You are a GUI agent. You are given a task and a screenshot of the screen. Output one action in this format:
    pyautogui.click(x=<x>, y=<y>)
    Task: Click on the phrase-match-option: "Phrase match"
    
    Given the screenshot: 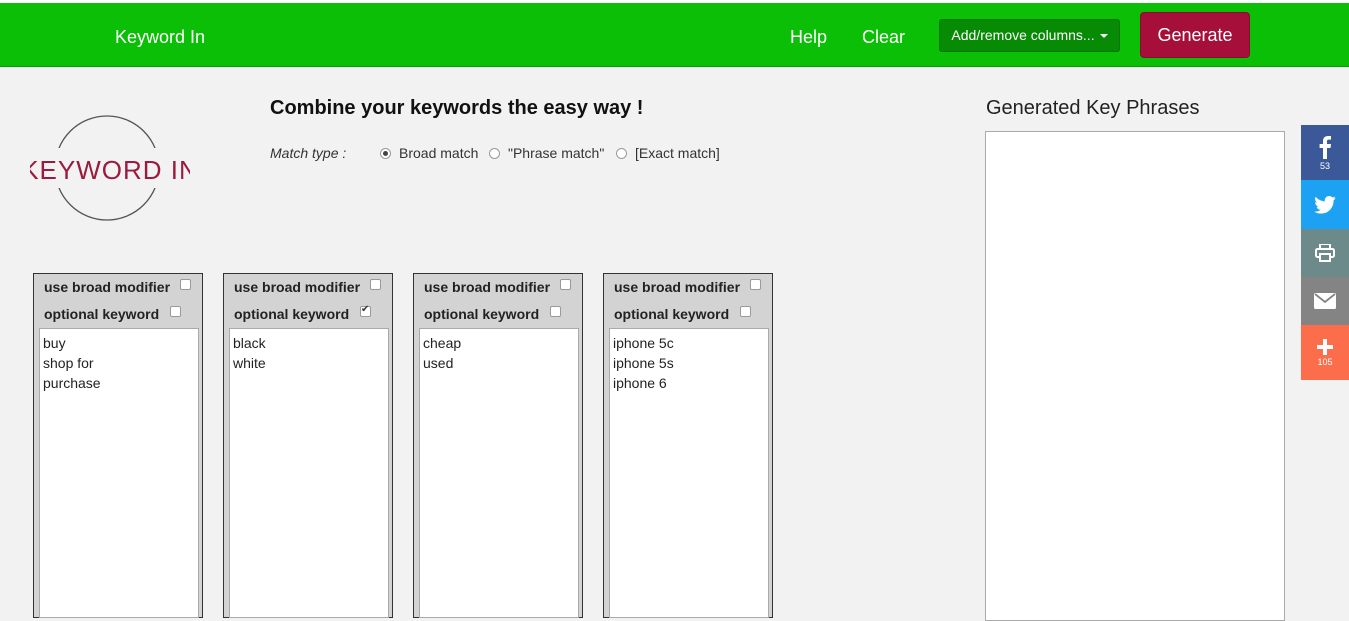 What is the action you would take?
    pyautogui.click(x=546, y=153)
    